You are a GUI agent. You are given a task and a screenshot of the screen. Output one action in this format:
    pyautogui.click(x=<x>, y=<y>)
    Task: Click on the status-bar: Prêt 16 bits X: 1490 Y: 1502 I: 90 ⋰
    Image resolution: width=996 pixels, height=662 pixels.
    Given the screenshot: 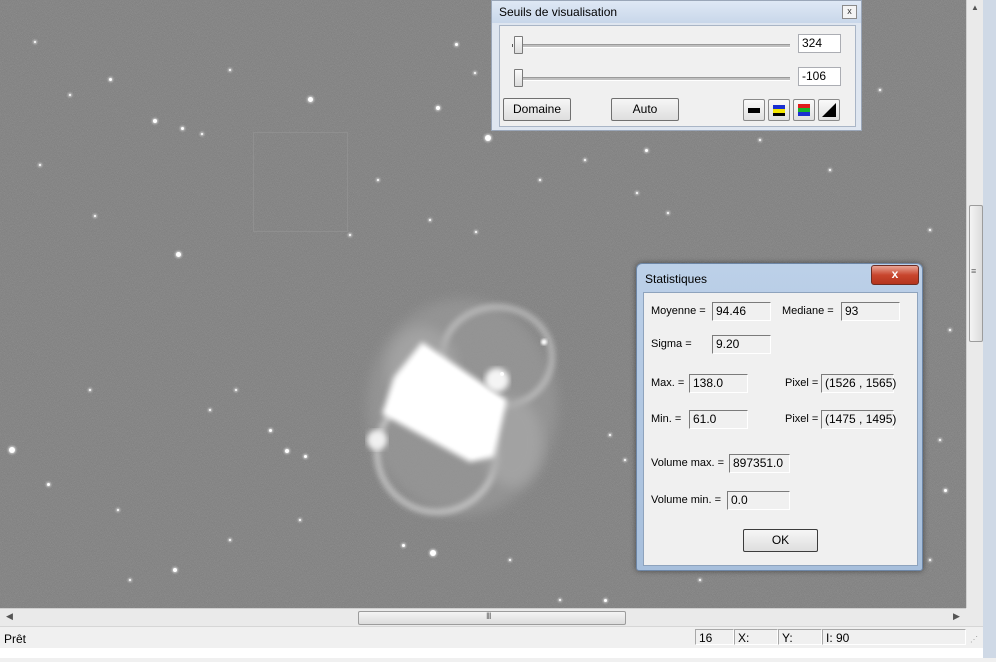 What is the action you would take?
    pyautogui.click(x=491, y=643)
    